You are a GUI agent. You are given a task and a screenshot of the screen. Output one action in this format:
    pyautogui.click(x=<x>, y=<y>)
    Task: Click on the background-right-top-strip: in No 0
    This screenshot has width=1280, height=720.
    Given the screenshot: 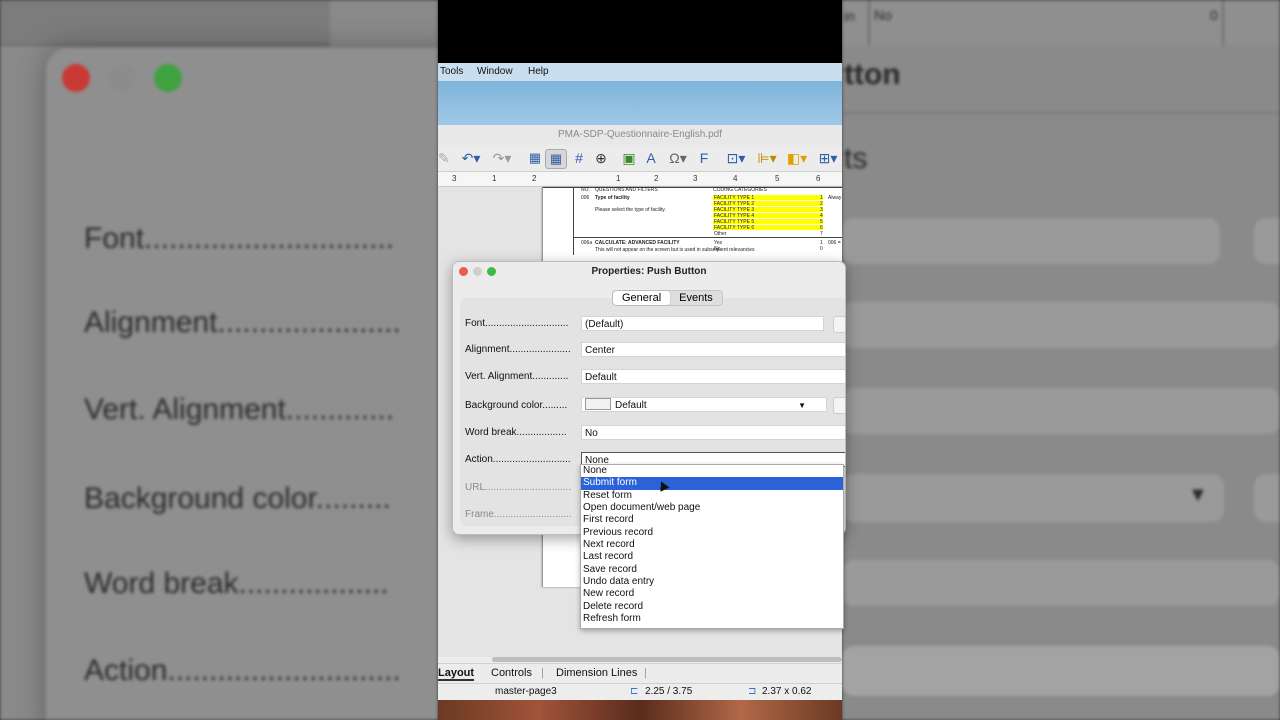 What is the action you would take?
    pyautogui.click(x=1061, y=23)
    